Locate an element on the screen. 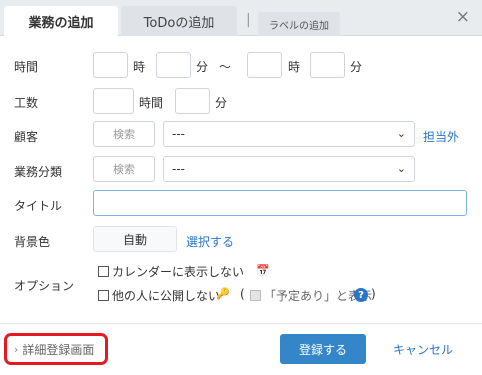 The width and height of the screenshot is (482, 375). start-minute-unit: 分 is located at coordinates (202, 67).